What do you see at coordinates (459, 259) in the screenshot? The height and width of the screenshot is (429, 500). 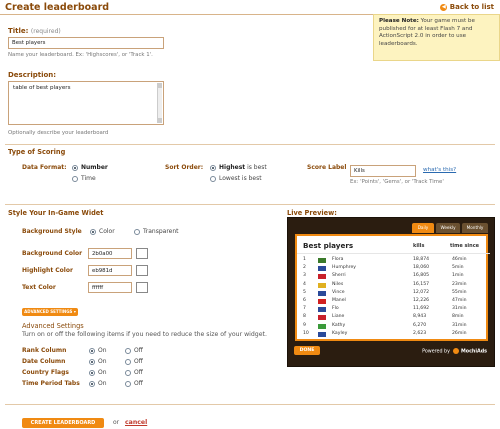 I see `row-time: 46min` at bounding box center [459, 259].